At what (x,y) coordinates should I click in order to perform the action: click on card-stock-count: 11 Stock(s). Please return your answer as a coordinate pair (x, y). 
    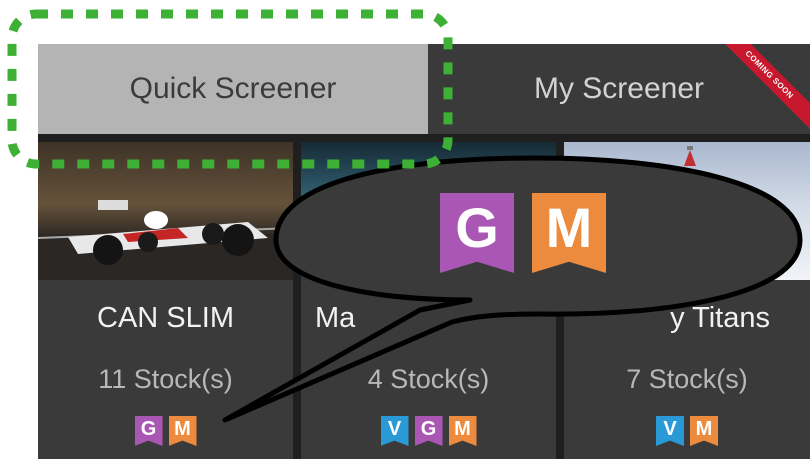
    Looking at the image, I should click on (165, 379).